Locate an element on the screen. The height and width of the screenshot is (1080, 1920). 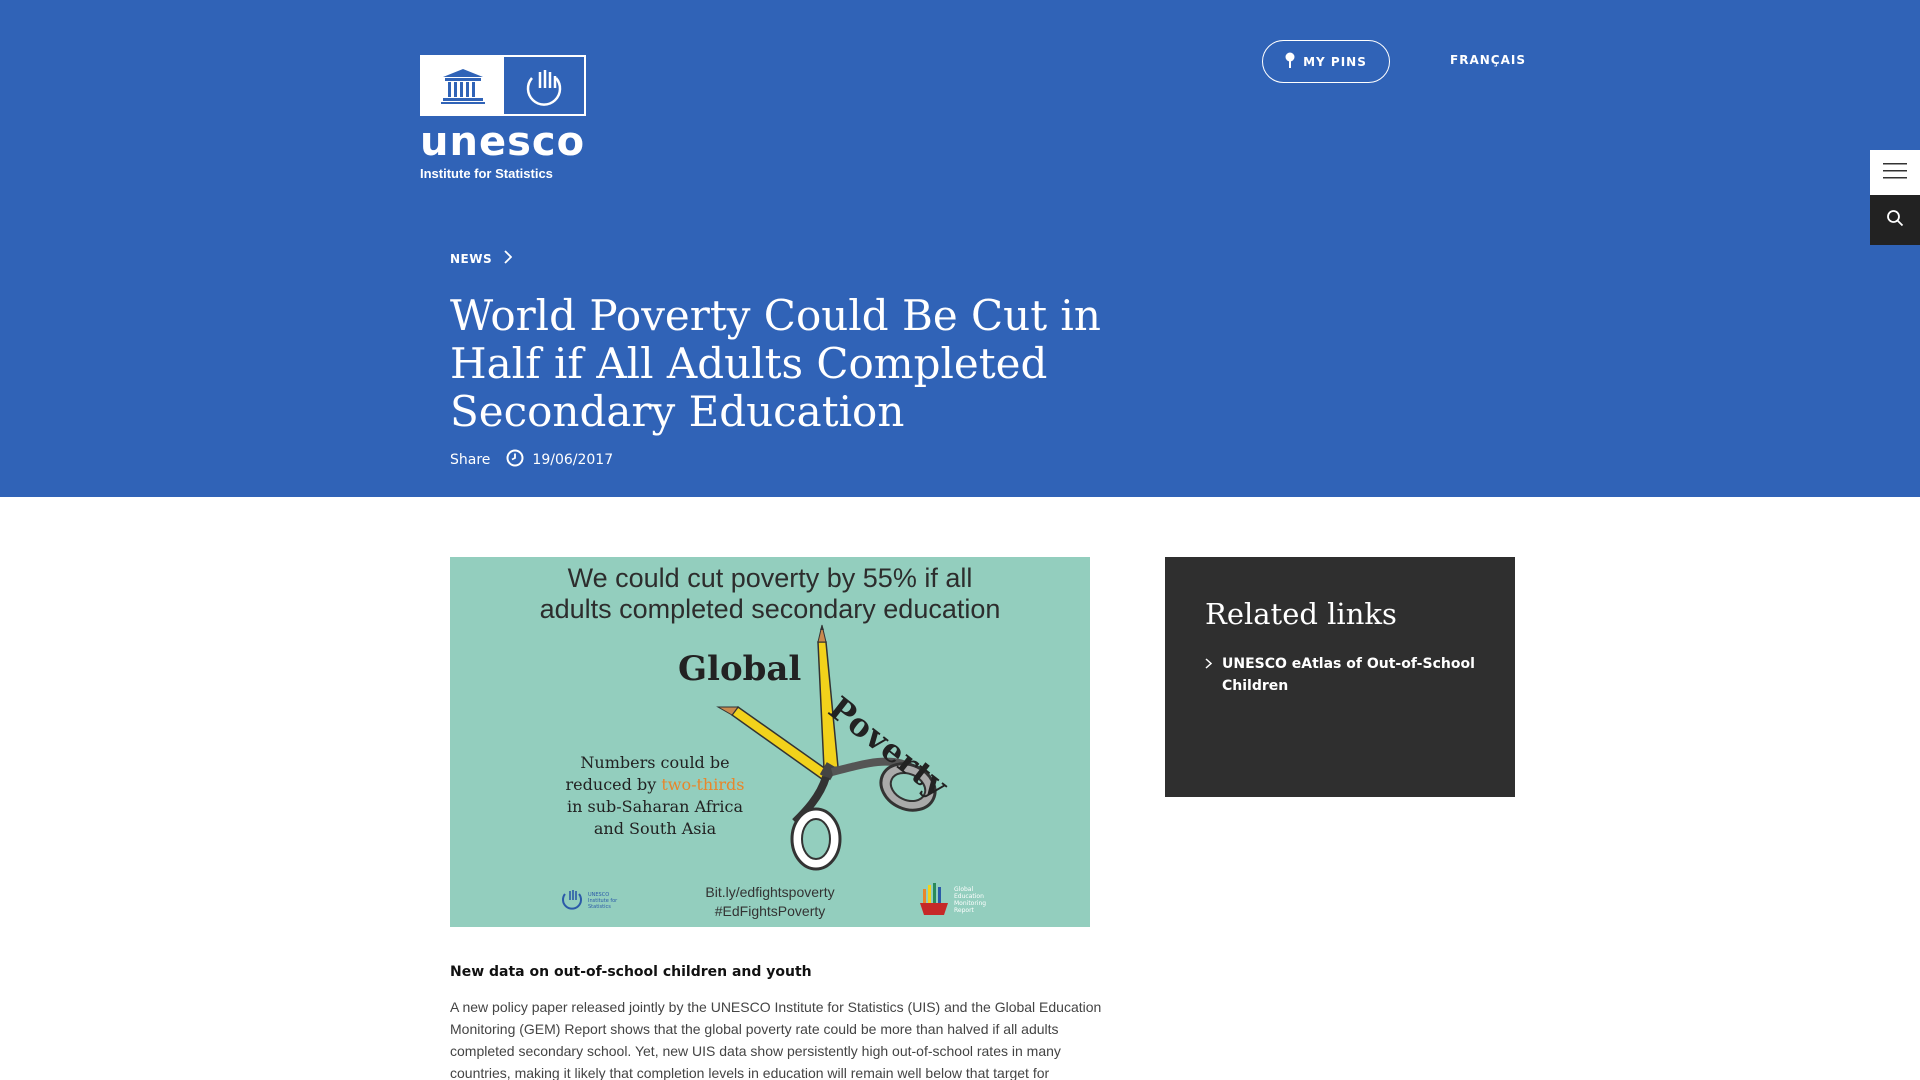
infographic-numbers-line2: reduced by two-thirds is located at coordinates (655, 785).